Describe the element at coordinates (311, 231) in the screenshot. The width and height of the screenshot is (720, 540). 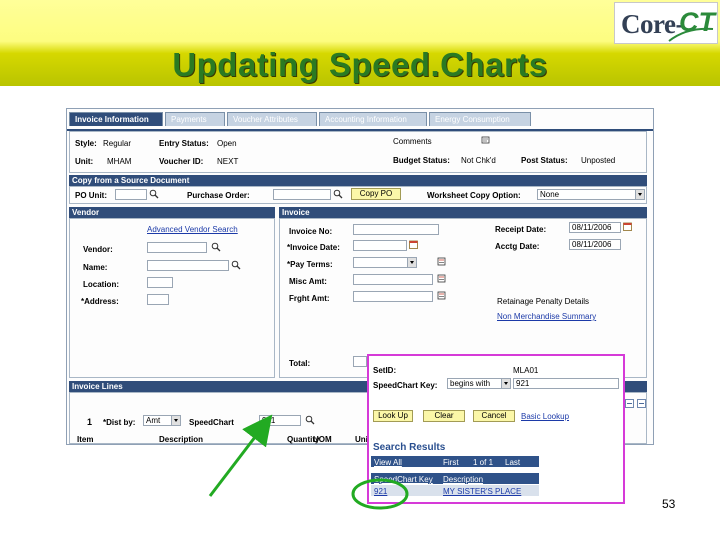
I see `invoice-no-label: Invoice No:` at that location.